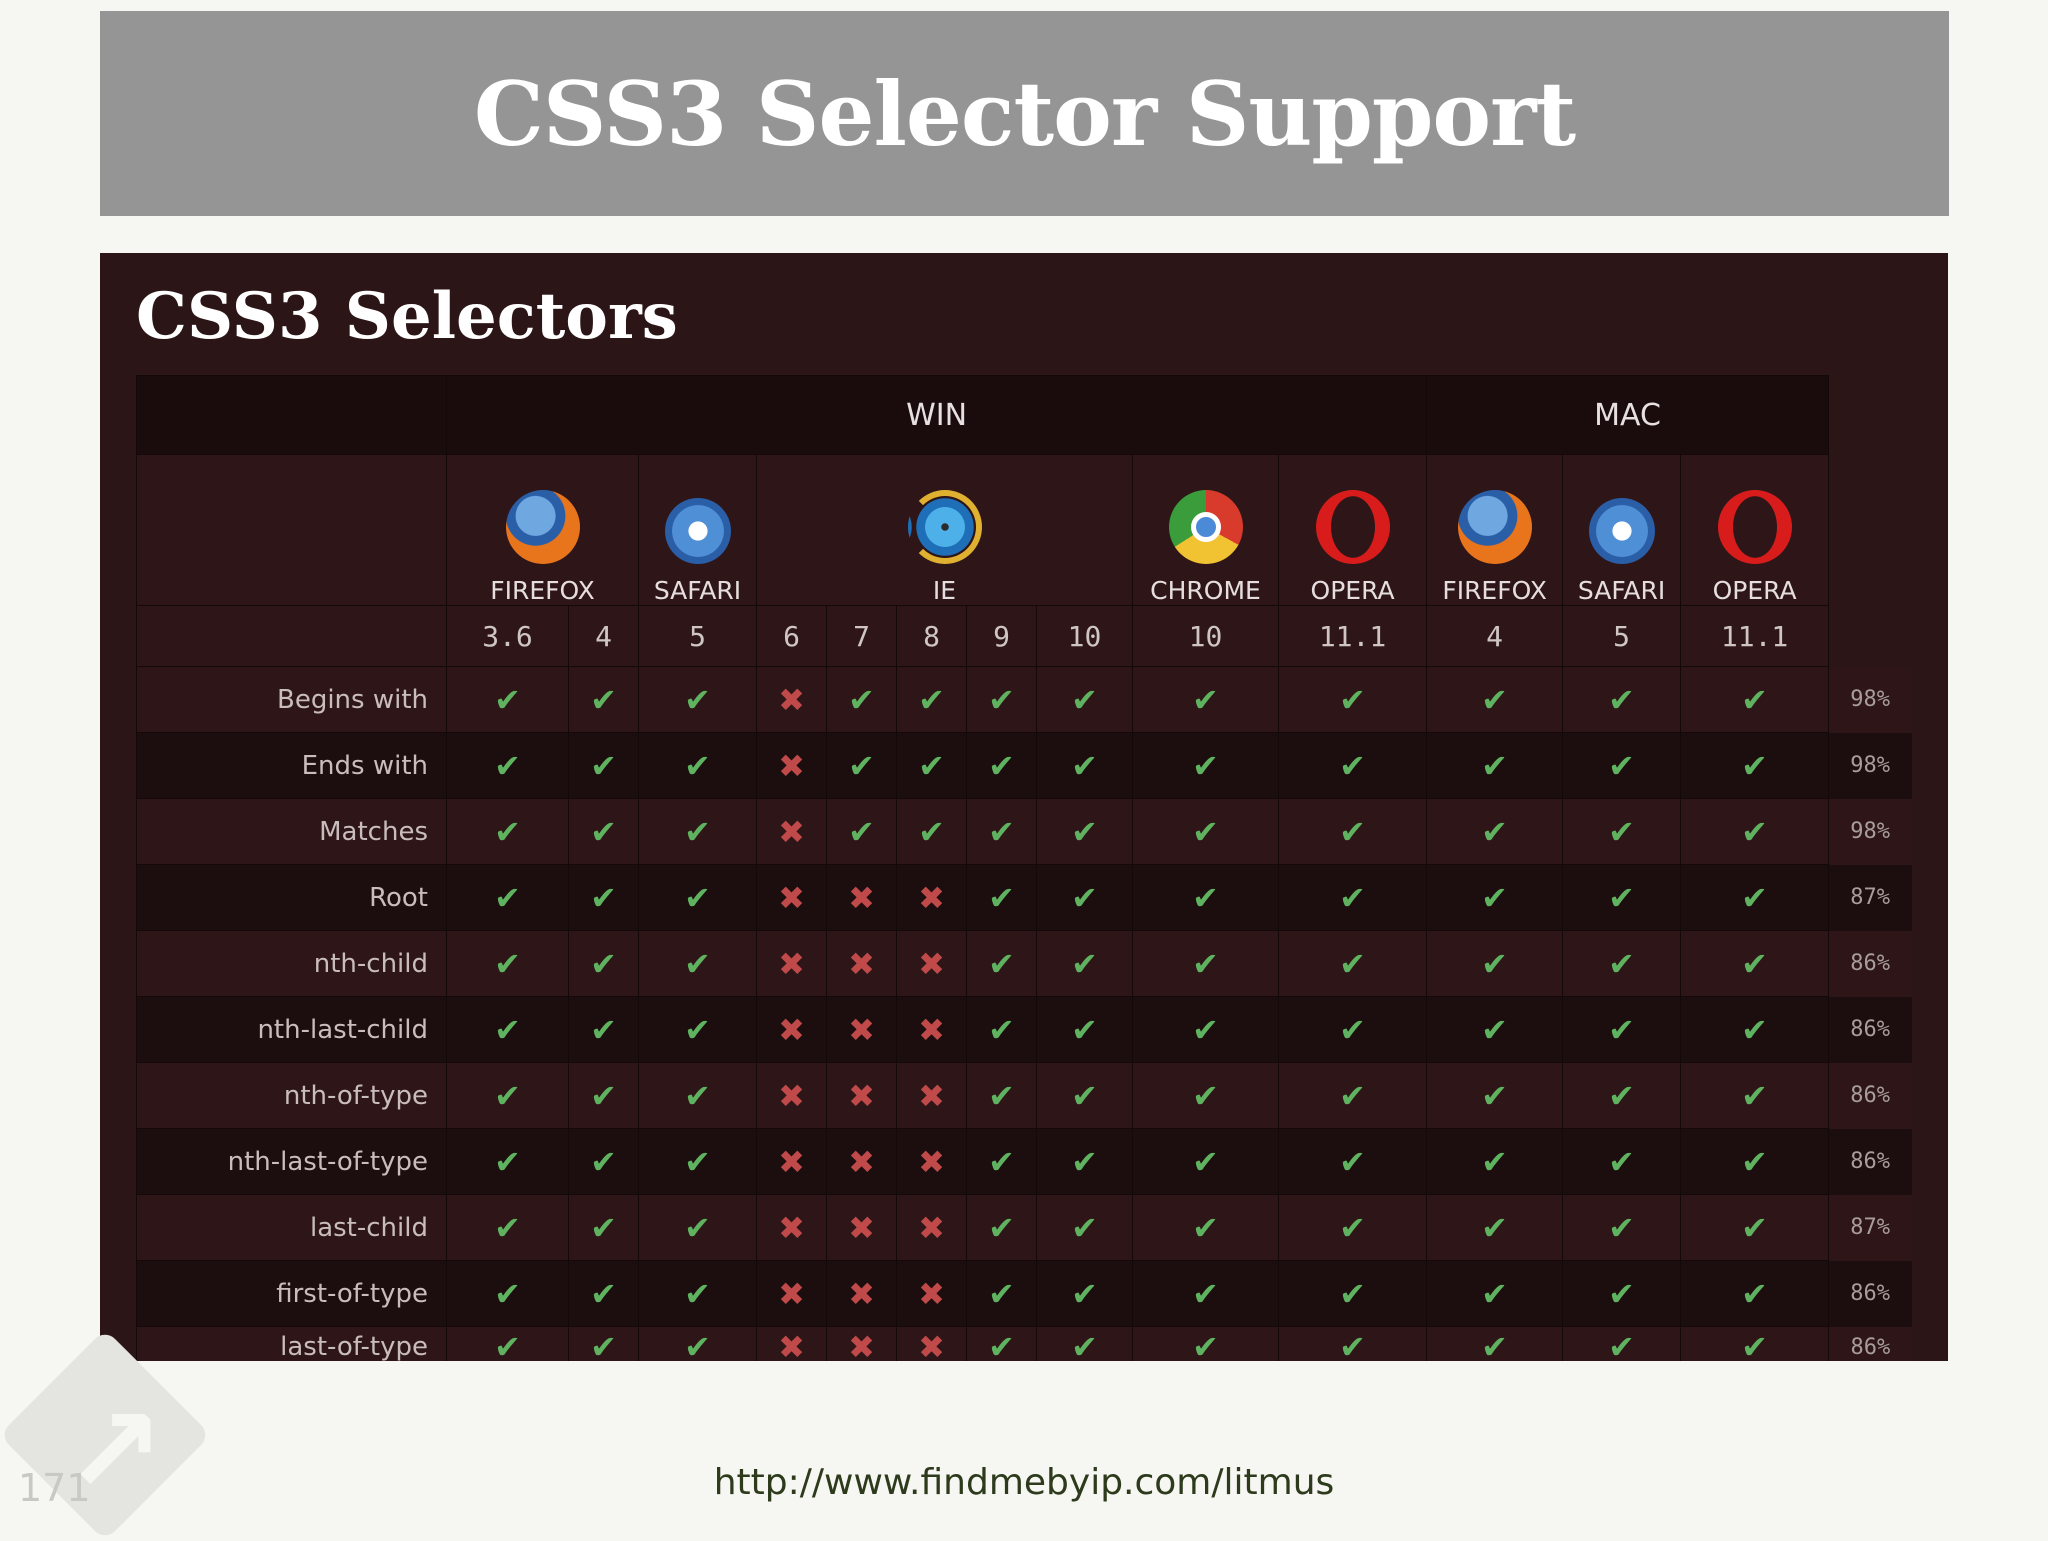 This screenshot has width=2048, height=1541. What do you see at coordinates (603, 636) in the screenshot?
I see `version-cell: 4` at bounding box center [603, 636].